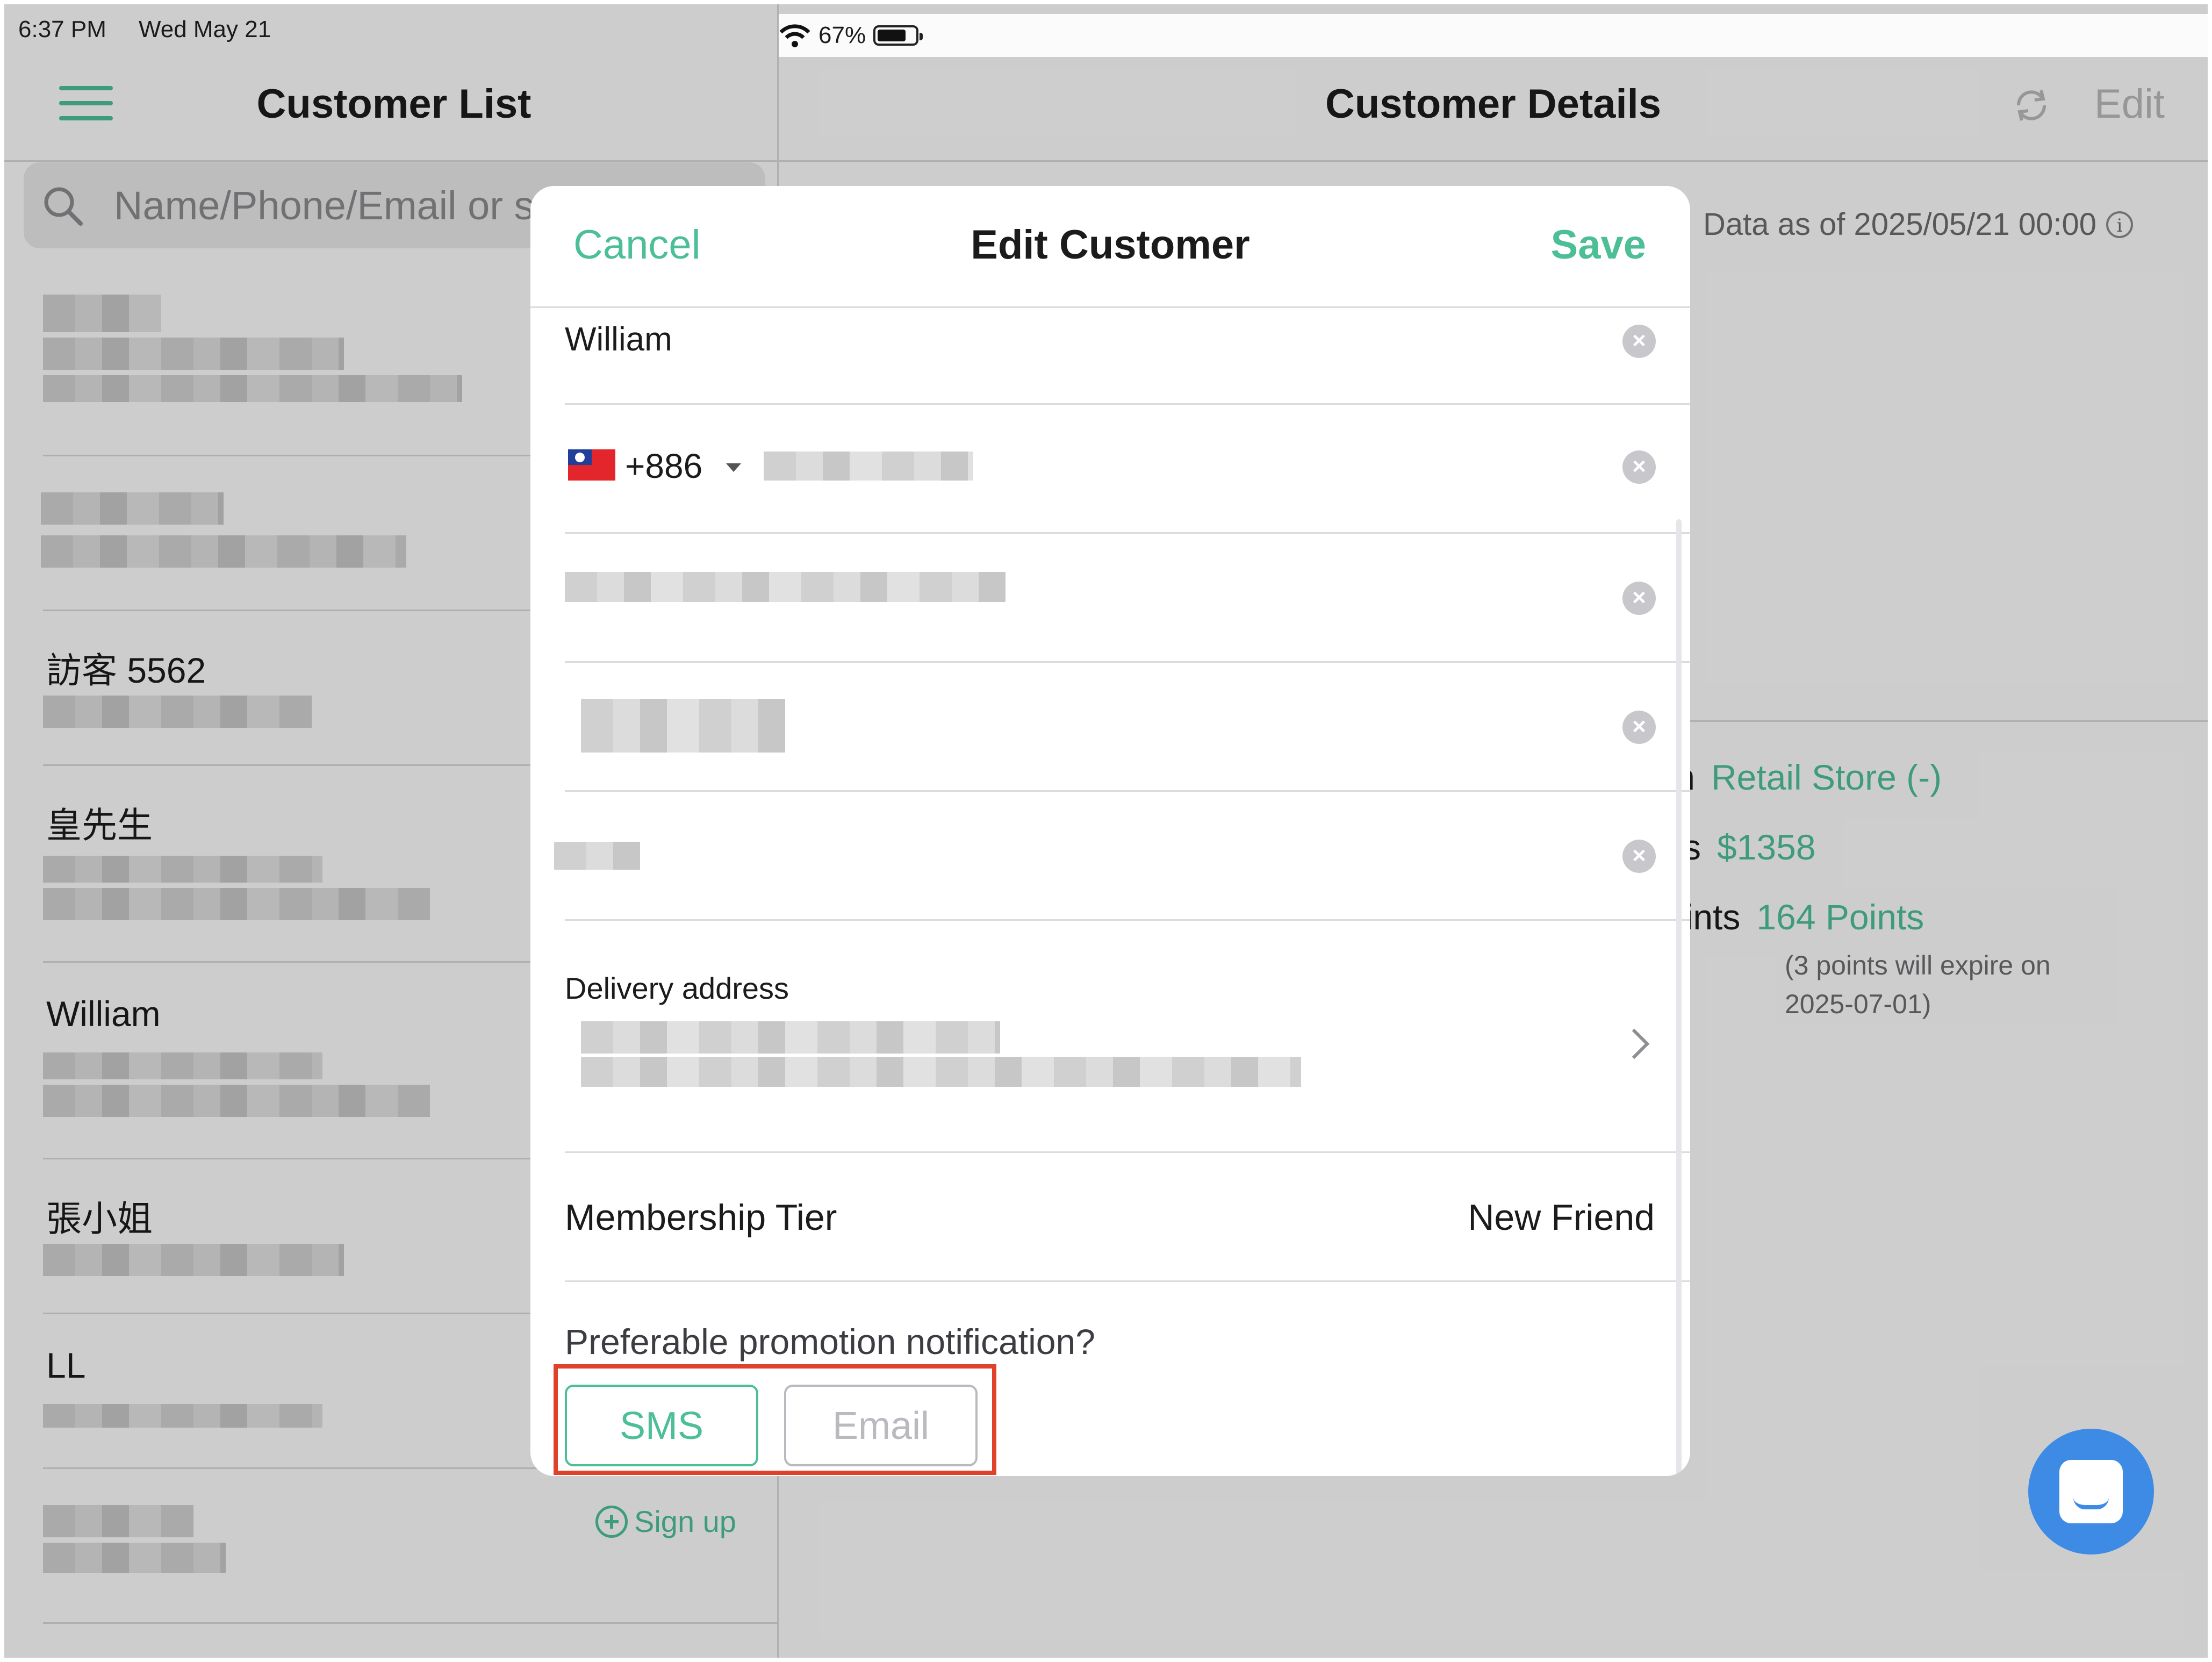 Image resolution: width=2212 pixels, height=1662 pixels. What do you see at coordinates (591, 465) in the screenshot?
I see `taiwan-flag-icon` at bounding box center [591, 465].